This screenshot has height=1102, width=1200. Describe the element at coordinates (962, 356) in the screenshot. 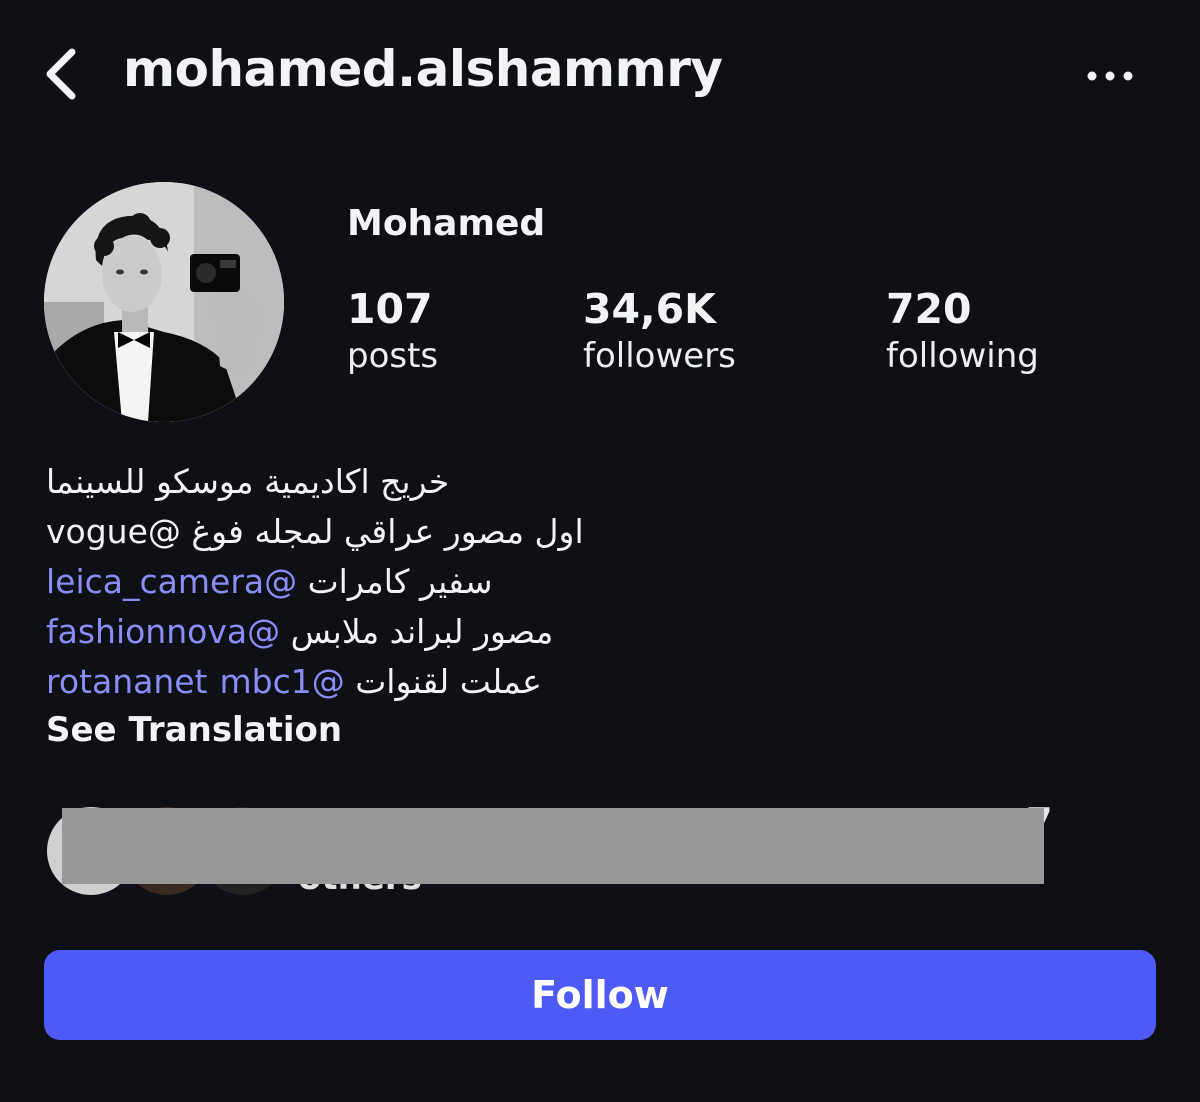

I see `following-label: following` at that location.